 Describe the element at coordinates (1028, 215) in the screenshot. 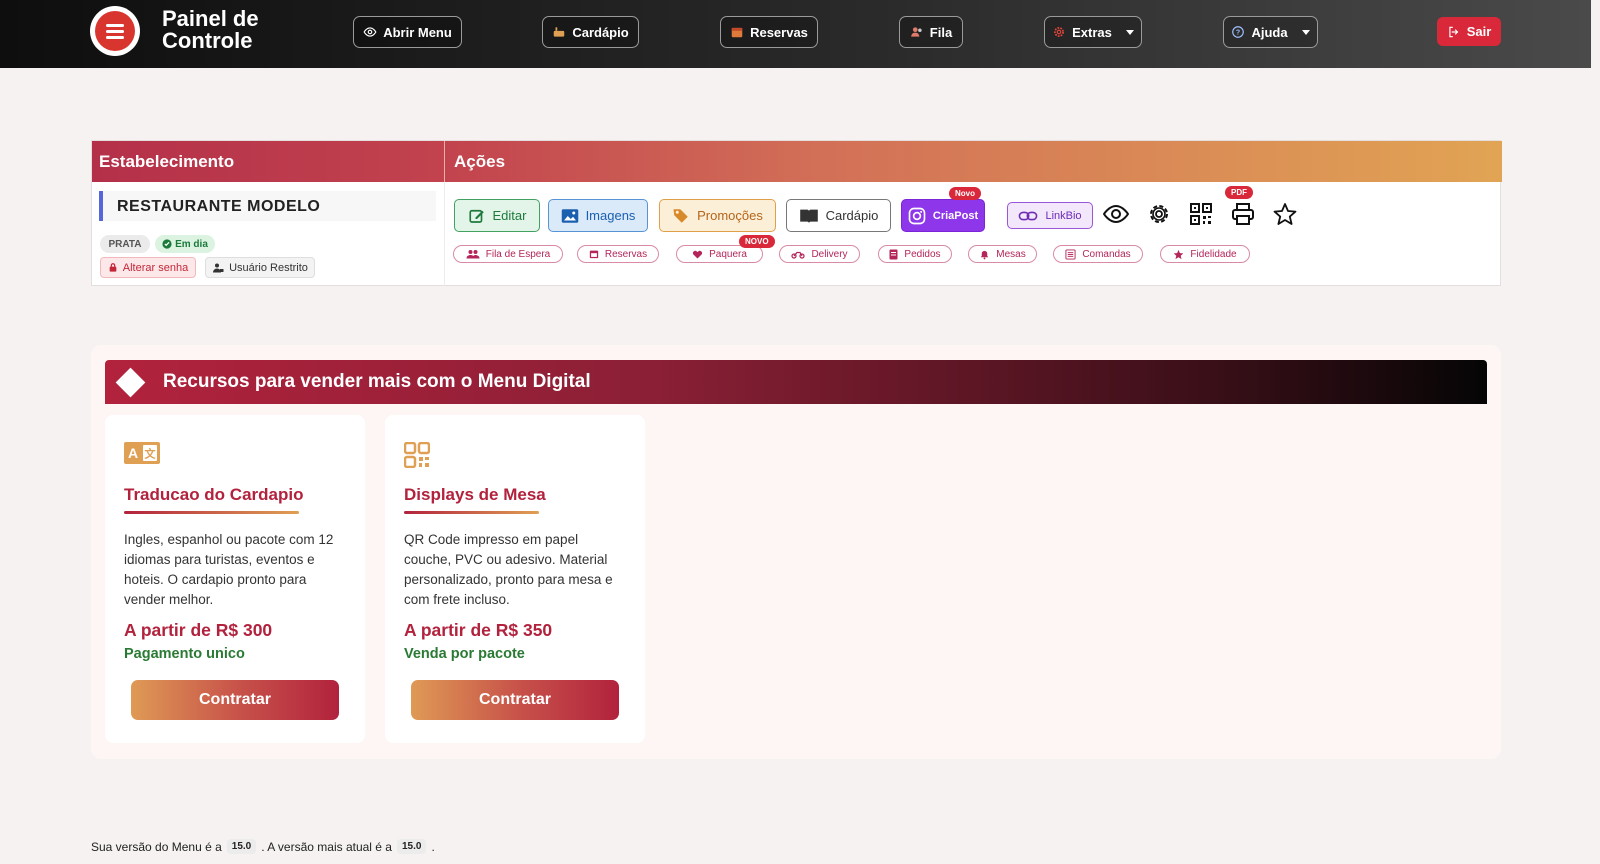

I see `link-icon` at that location.